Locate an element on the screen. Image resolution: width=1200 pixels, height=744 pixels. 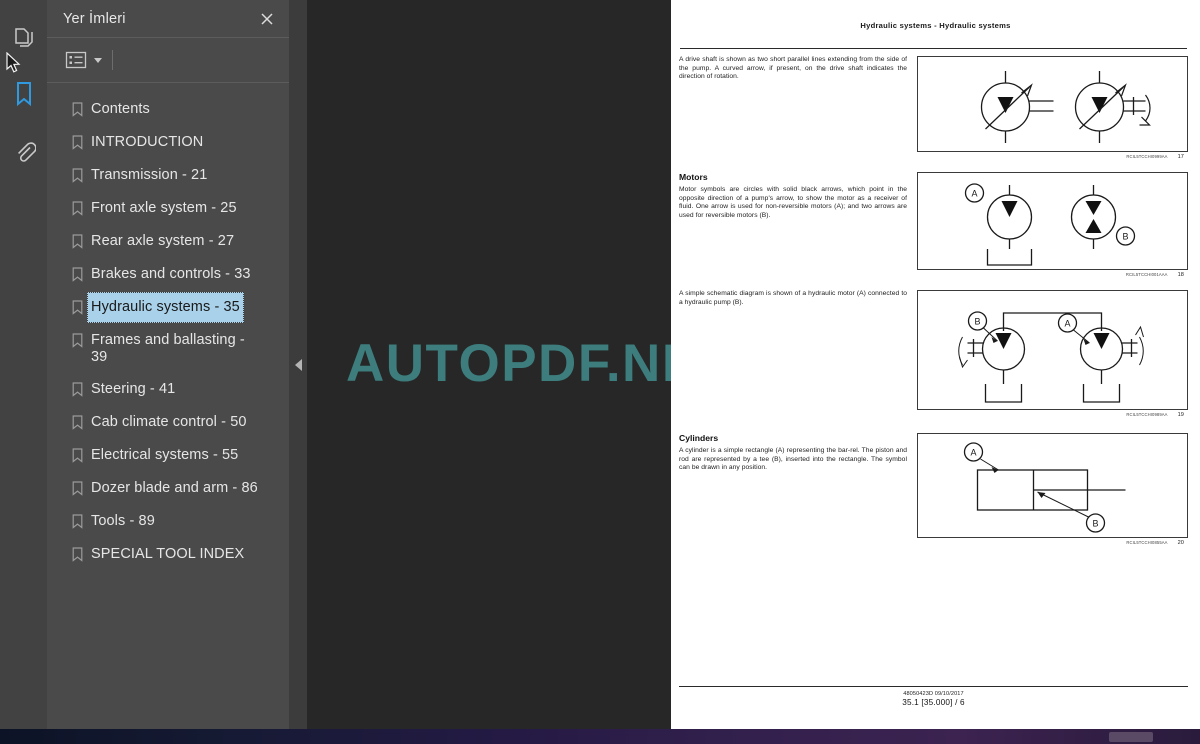
toolbar-divider is located at coordinates (112, 60).